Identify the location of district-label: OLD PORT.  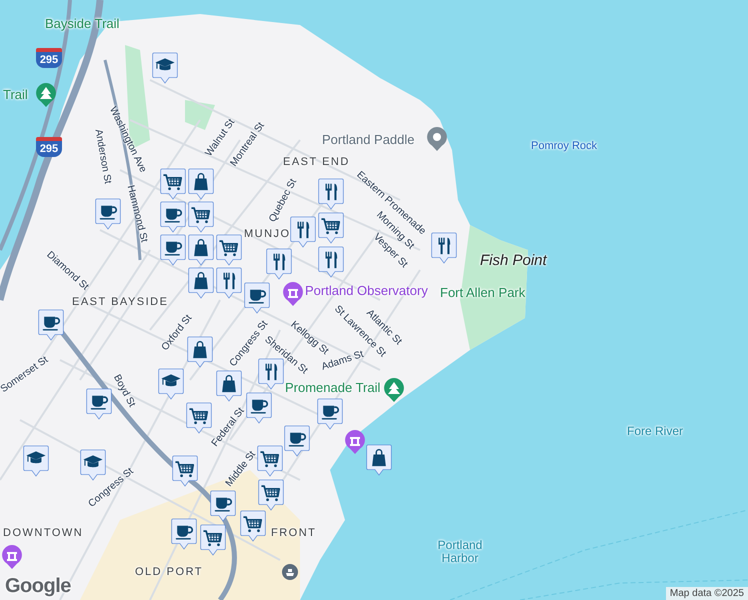
(169, 572).